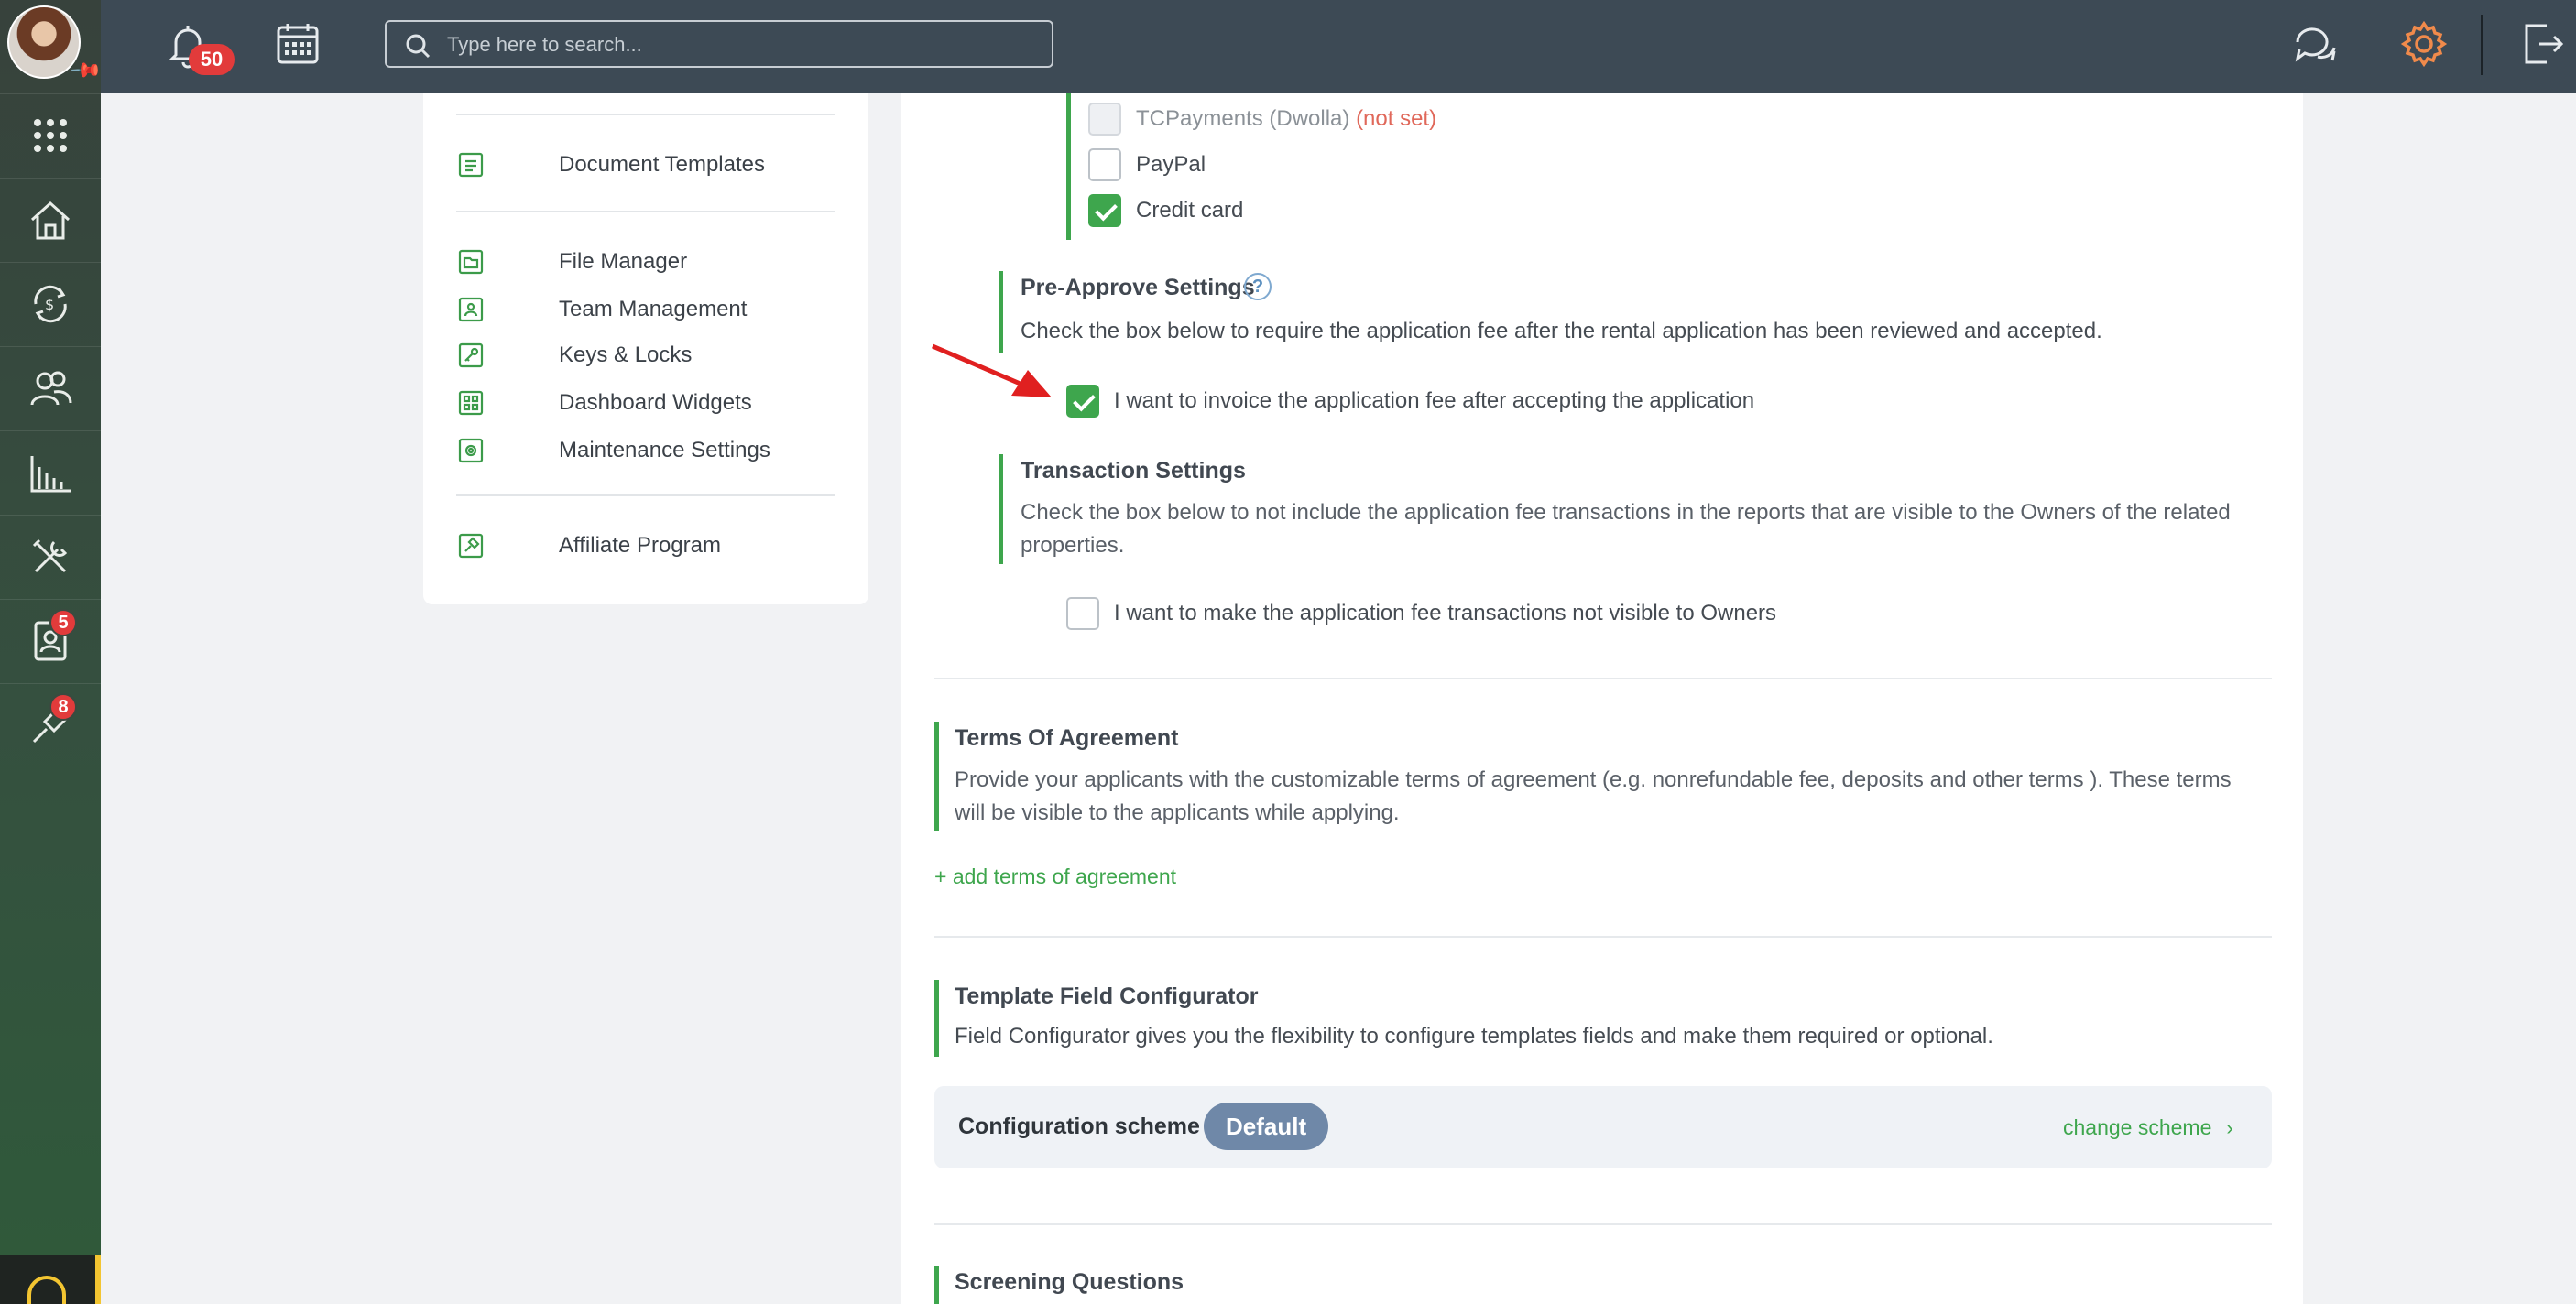 The image size is (2576, 1304). What do you see at coordinates (2424, 46) in the screenshot?
I see `settings-gear-icon` at bounding box center [2424, 46].